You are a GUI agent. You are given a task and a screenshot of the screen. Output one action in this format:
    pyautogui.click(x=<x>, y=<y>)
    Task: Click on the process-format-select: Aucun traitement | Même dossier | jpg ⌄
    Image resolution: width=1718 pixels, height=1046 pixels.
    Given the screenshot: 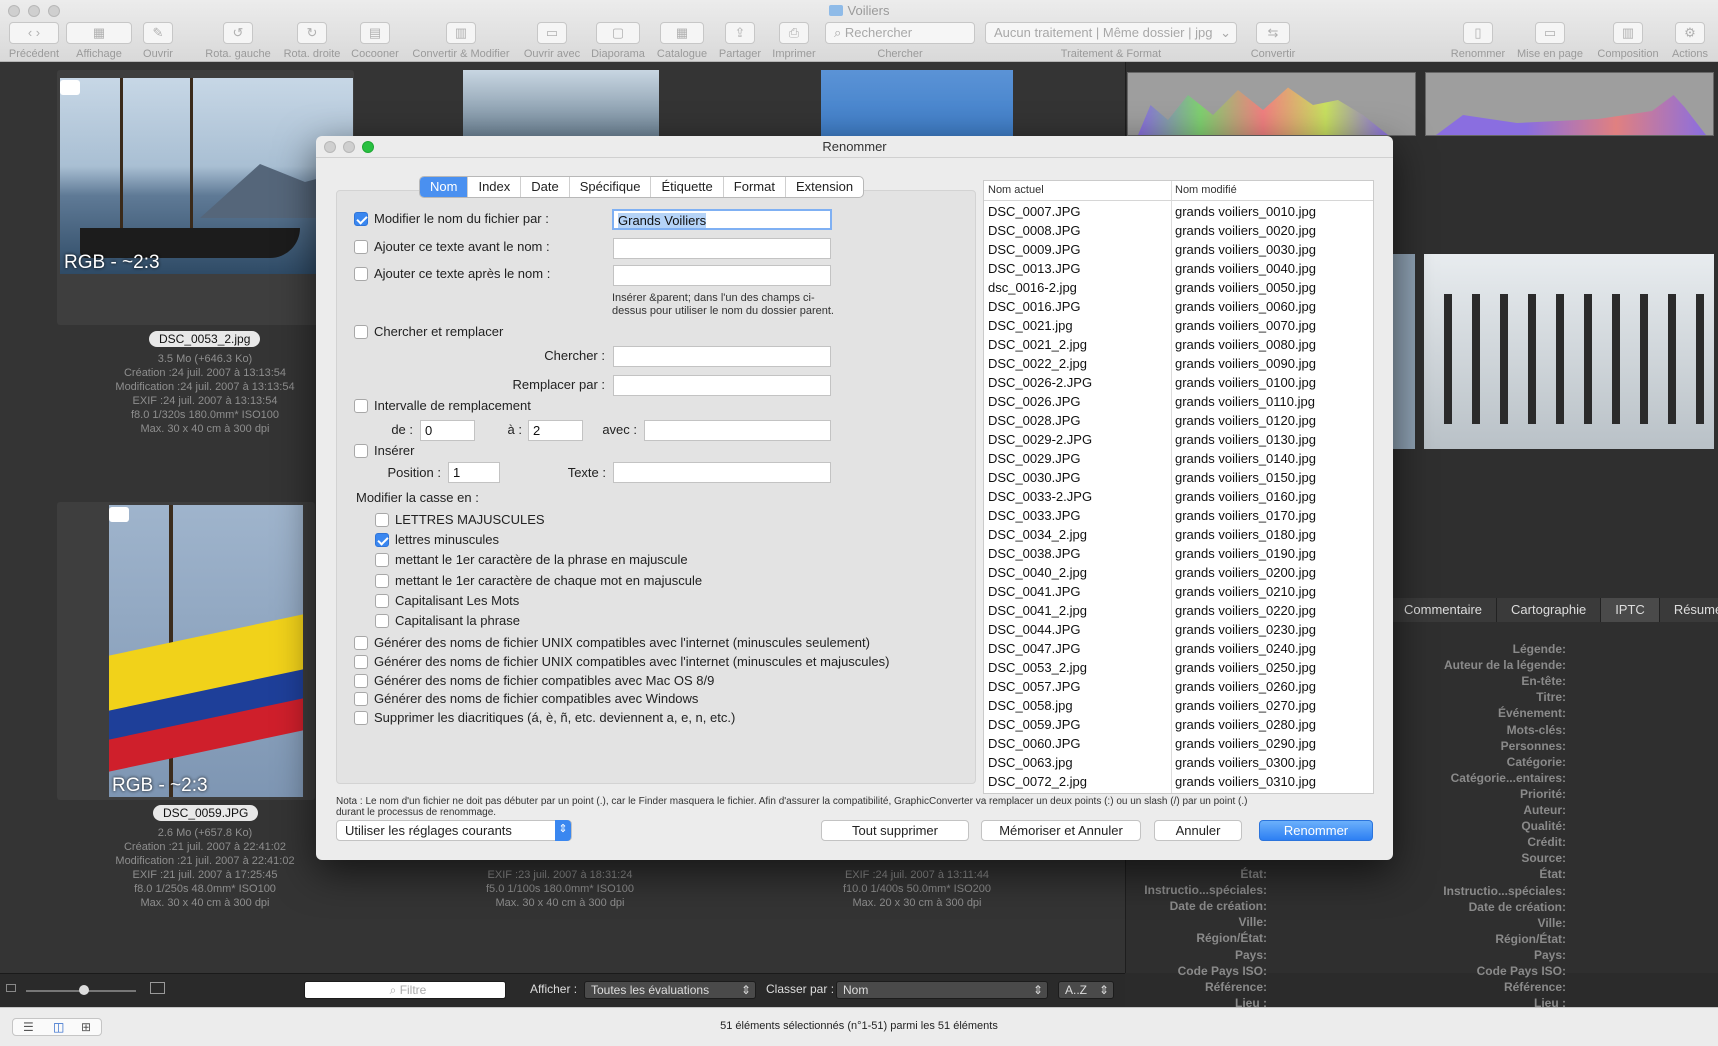 What is the action you would take?
    pyautogui.click(x=1111, y=33)
    